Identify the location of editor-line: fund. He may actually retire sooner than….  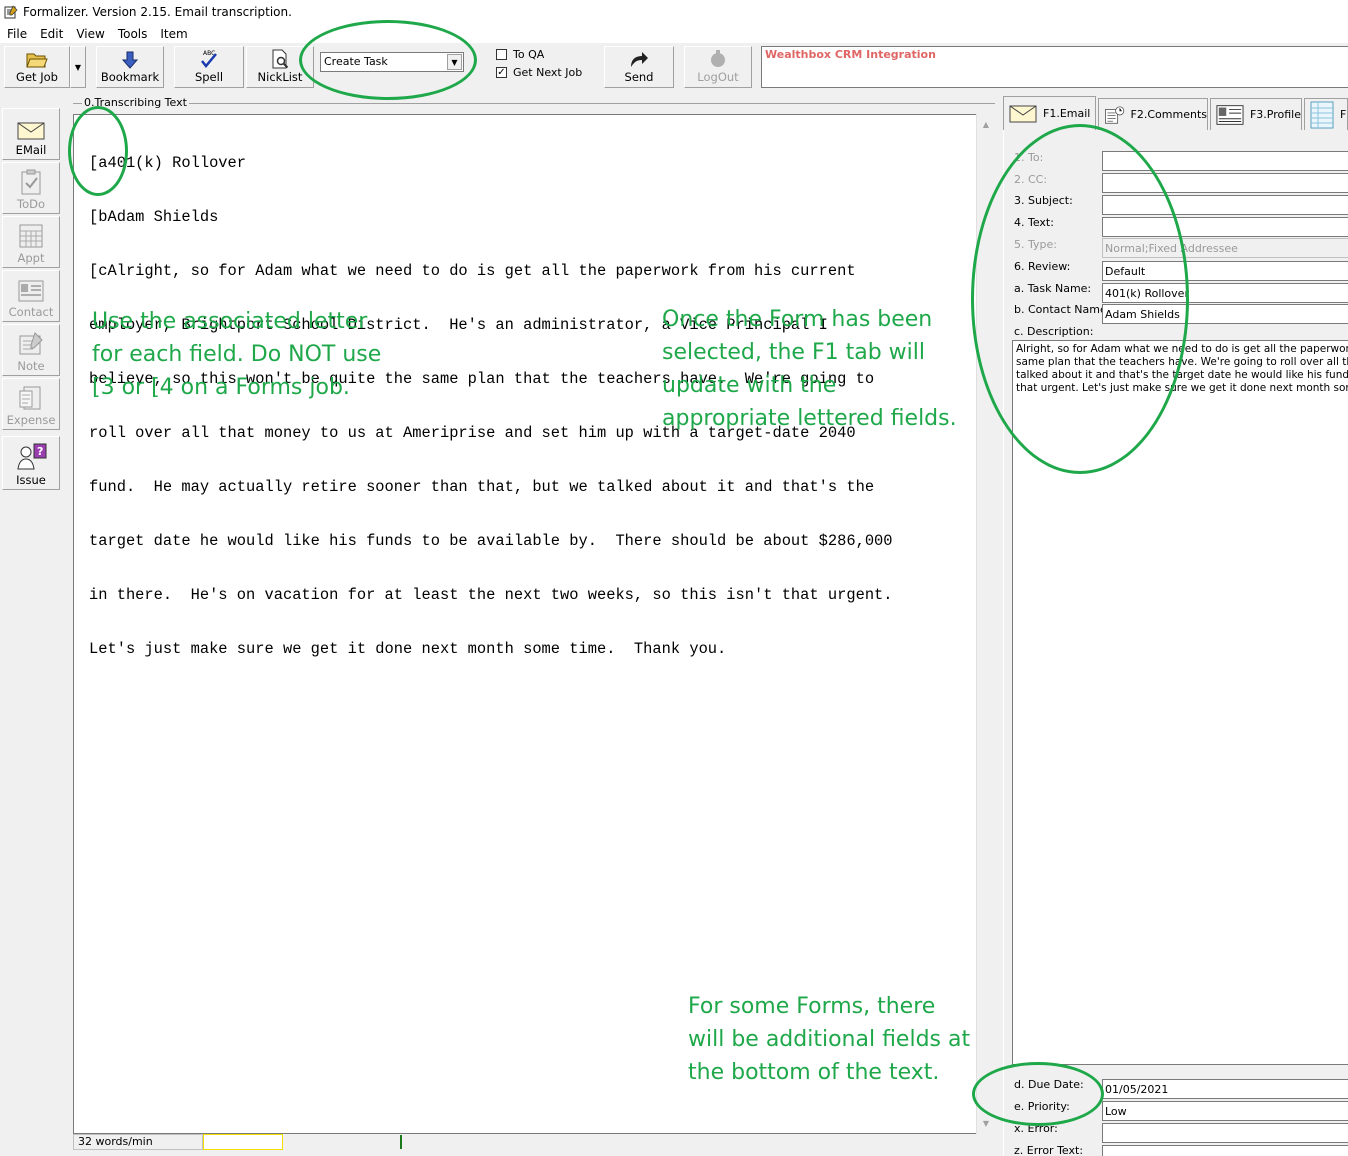
(482, 487).